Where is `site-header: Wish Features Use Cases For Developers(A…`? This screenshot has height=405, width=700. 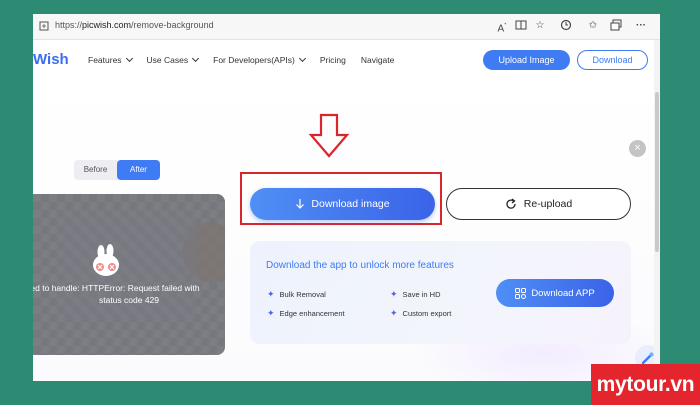
site-header: Wish Features Use Cases For Developers(A… is located at coordinates (346, 60).